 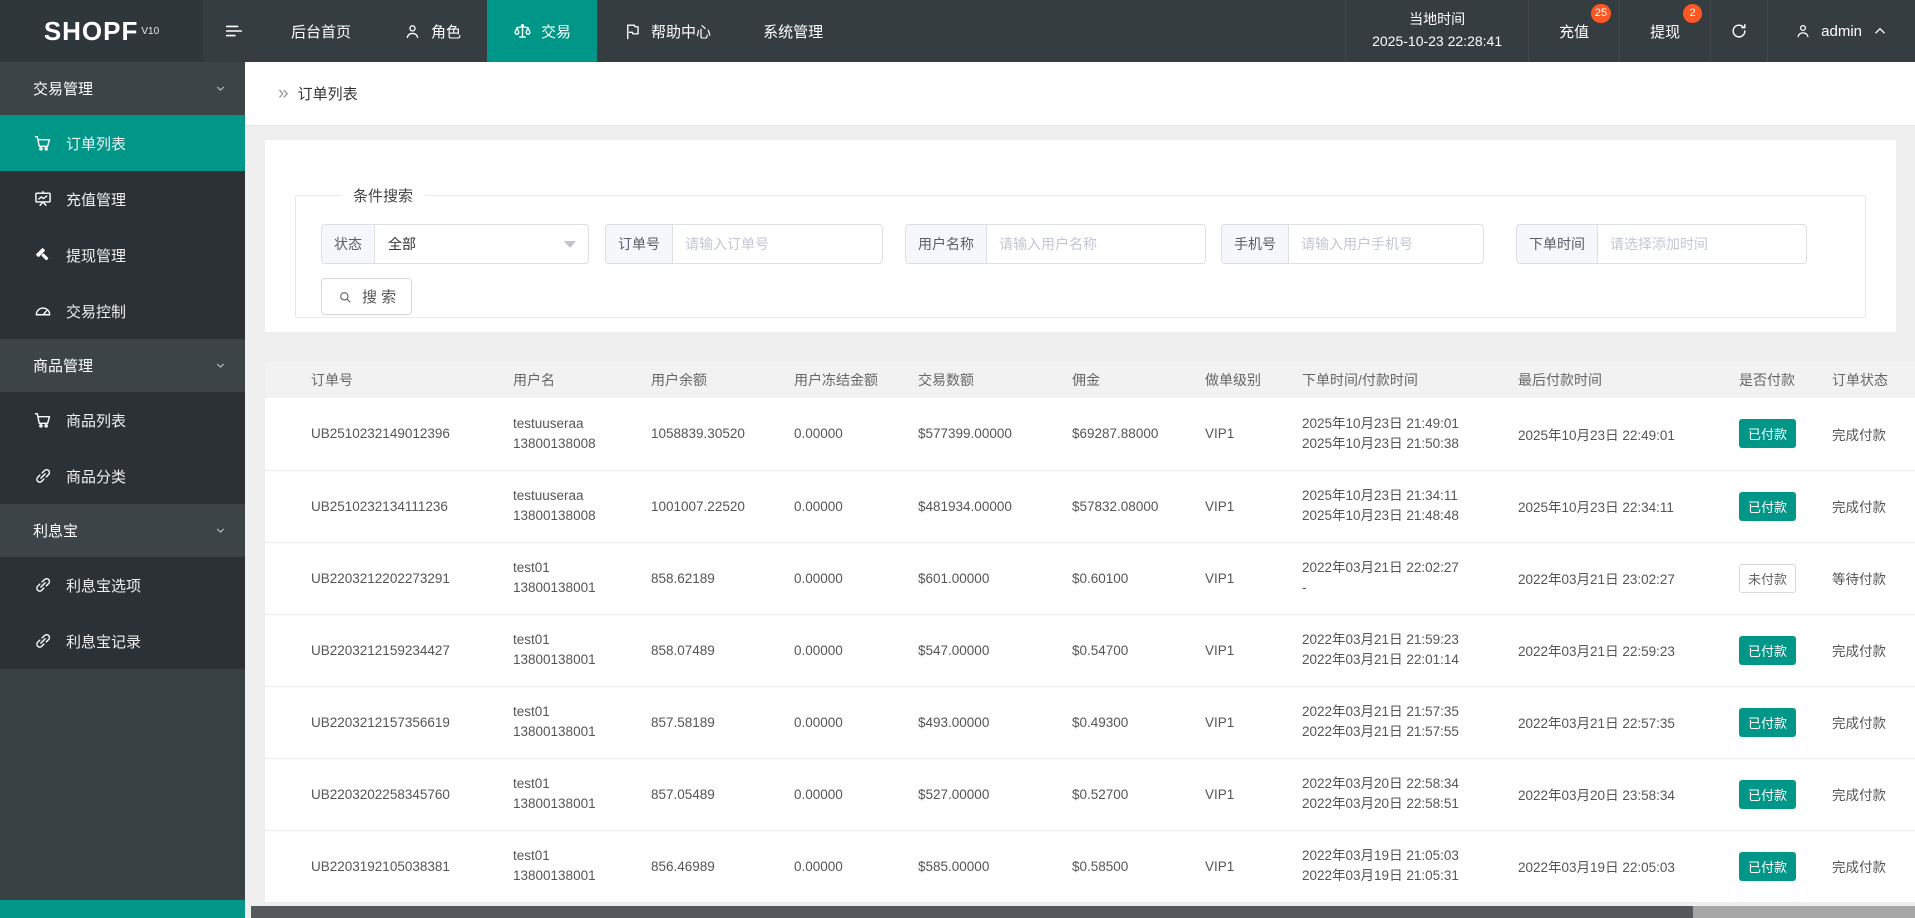 I want to click on cell-amount: $585.00000, so click(x=954, y=866).